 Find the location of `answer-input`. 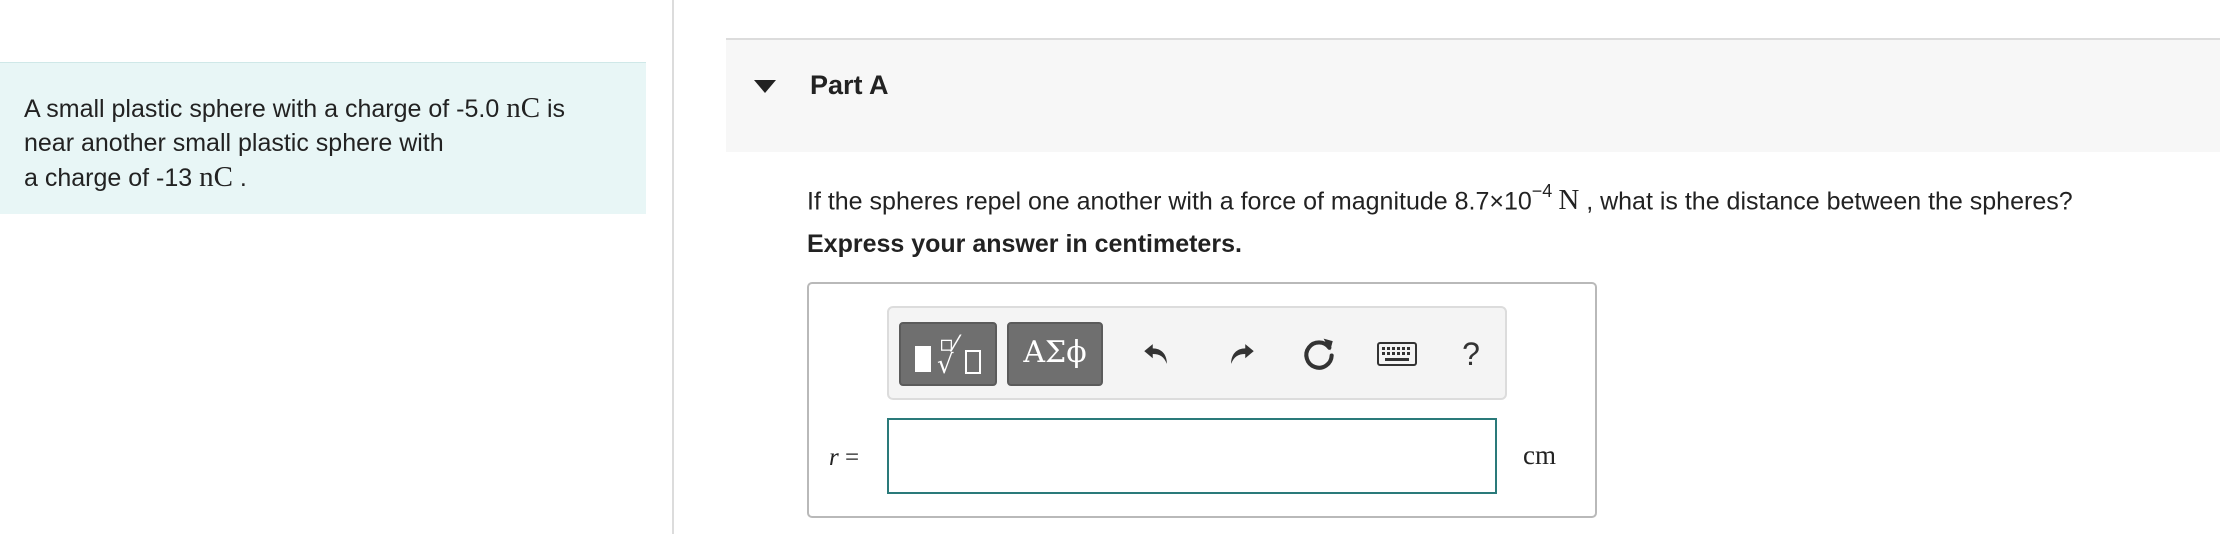

answer-input is located at coordinates (1192, 456).